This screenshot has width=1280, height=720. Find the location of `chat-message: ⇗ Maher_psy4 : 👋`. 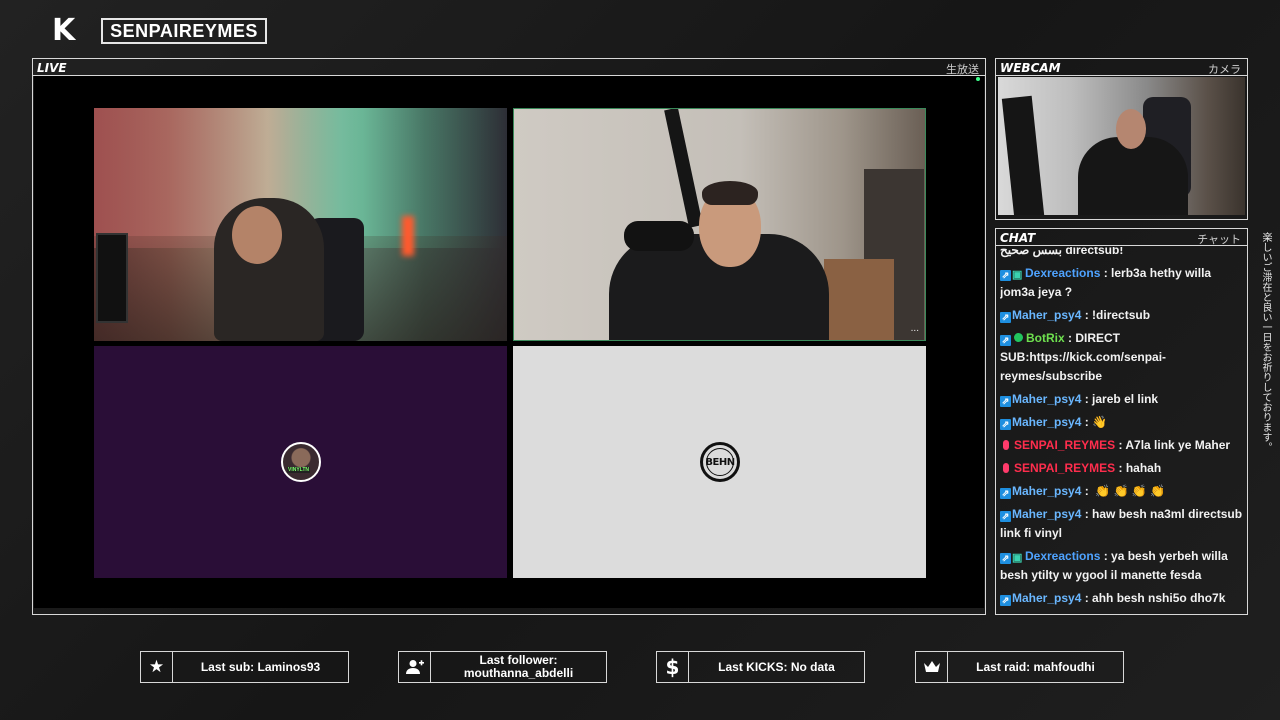

chat-message: ⇗ Maher_psy4 : 👋 is located at coordinates (1053, 422).